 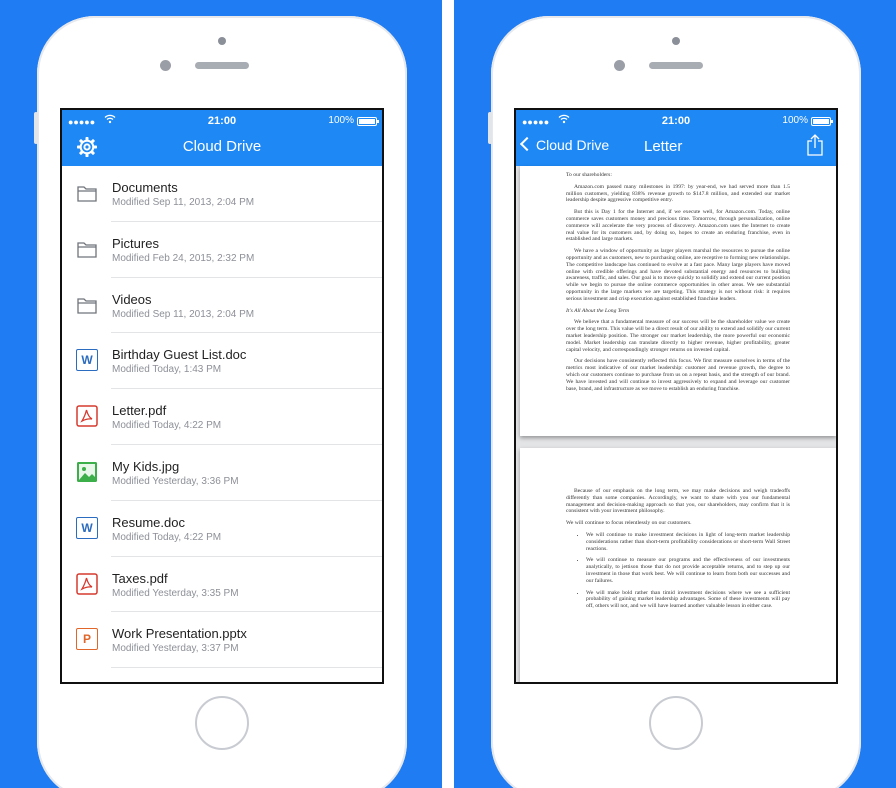 I want to click on file-name: Pictures, so click(x=135, y=243).